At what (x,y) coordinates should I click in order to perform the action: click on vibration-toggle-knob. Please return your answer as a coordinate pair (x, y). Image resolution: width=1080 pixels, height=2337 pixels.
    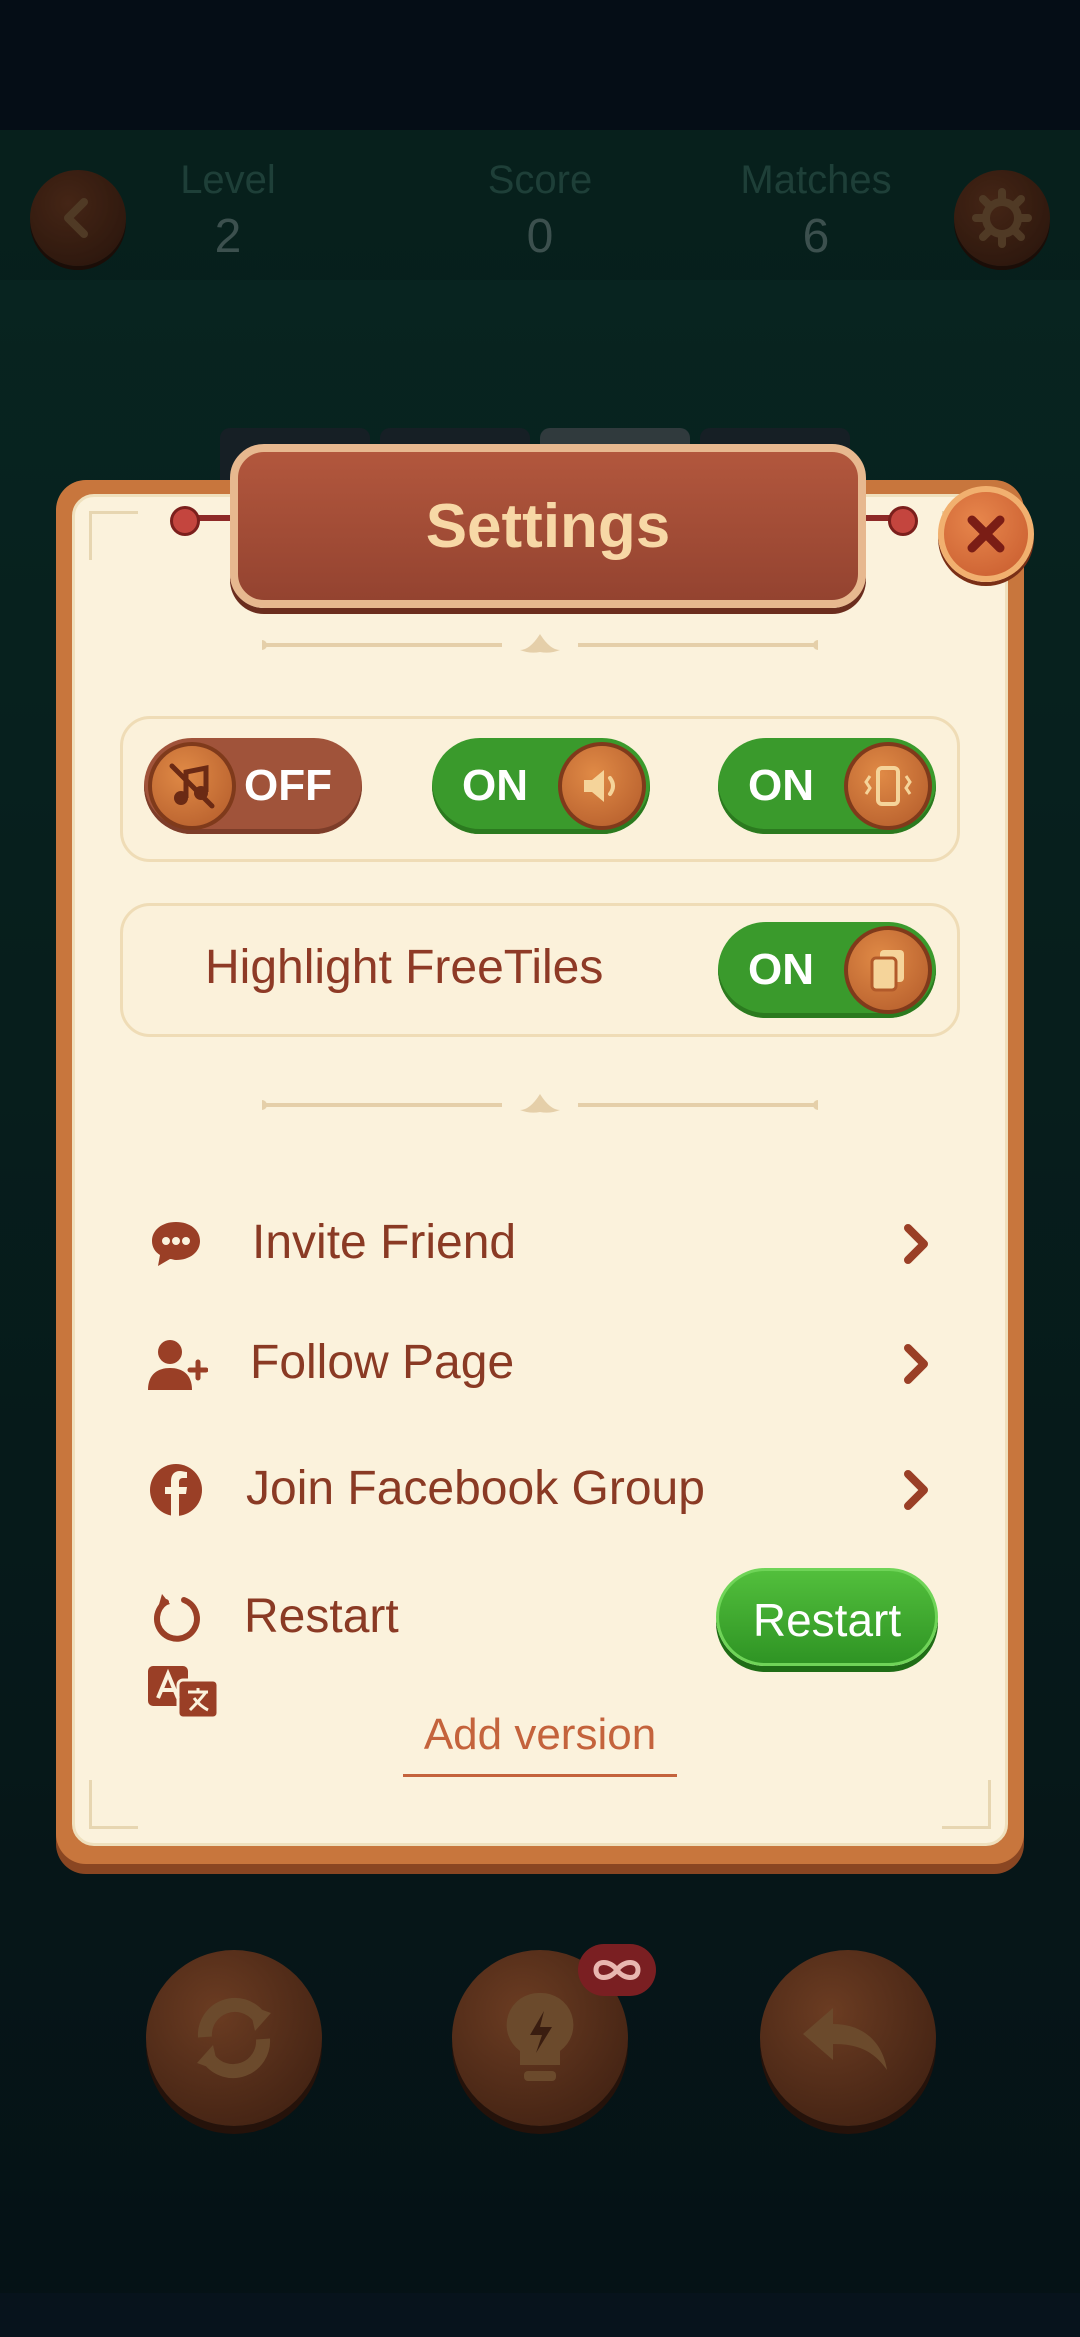
    Looking at the image, I should click on (888, 786).